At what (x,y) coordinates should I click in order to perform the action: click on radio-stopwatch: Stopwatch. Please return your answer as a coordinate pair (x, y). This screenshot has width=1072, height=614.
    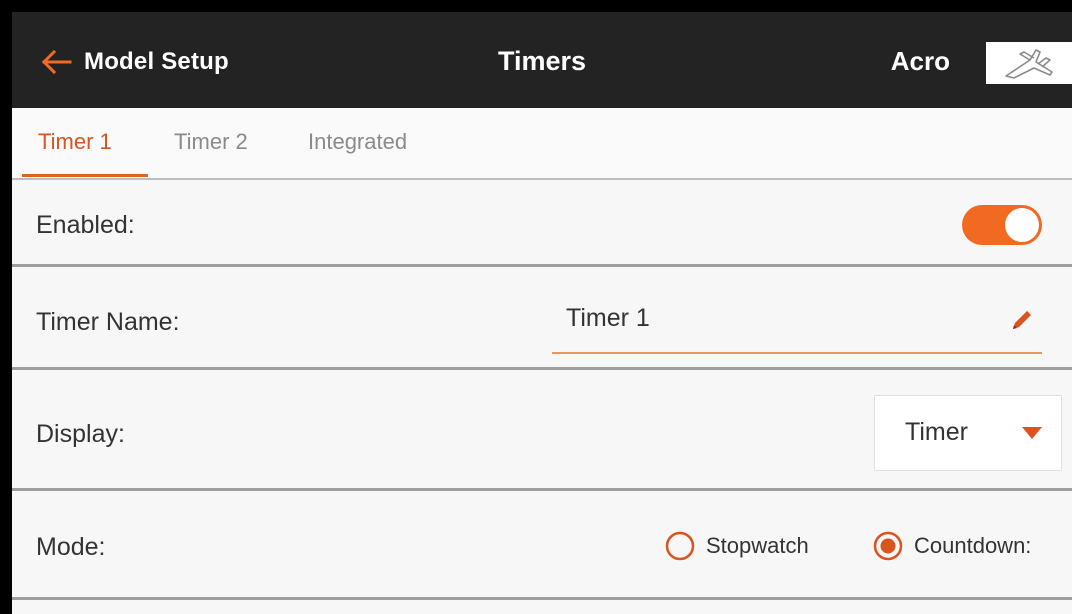
    Looking at the image, I should click on (736, 546).